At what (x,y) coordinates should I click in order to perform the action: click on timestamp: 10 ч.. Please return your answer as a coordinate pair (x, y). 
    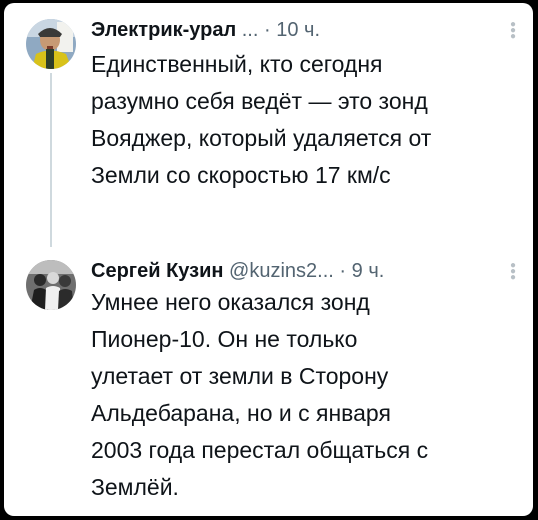
    Looking at the image, I should click on (298, 30).